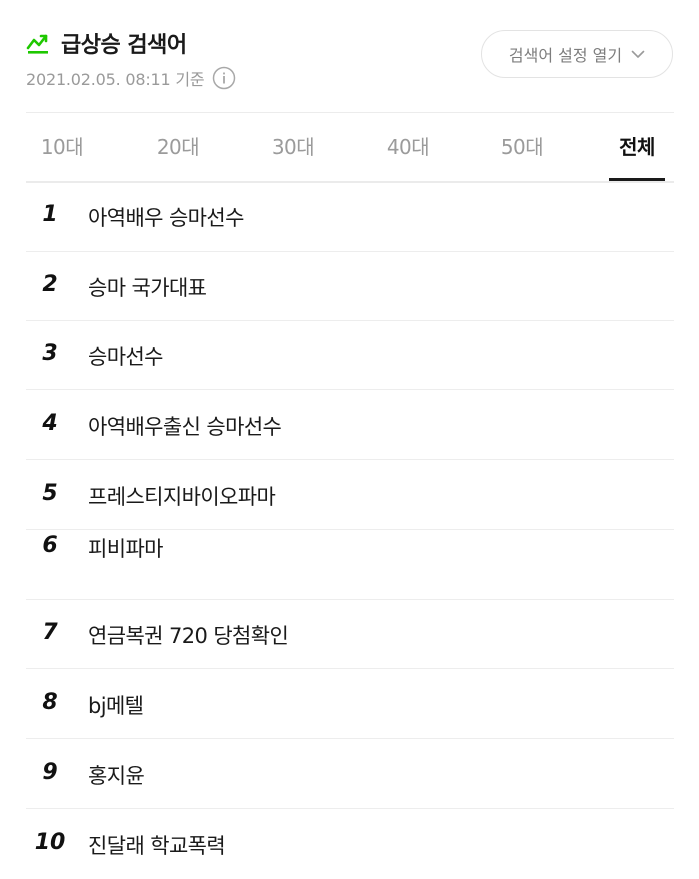  What do you see at coordinates (522, 147) in the screenshot?
I see `tab-50s: 50대` at bounding box center [522, 147].